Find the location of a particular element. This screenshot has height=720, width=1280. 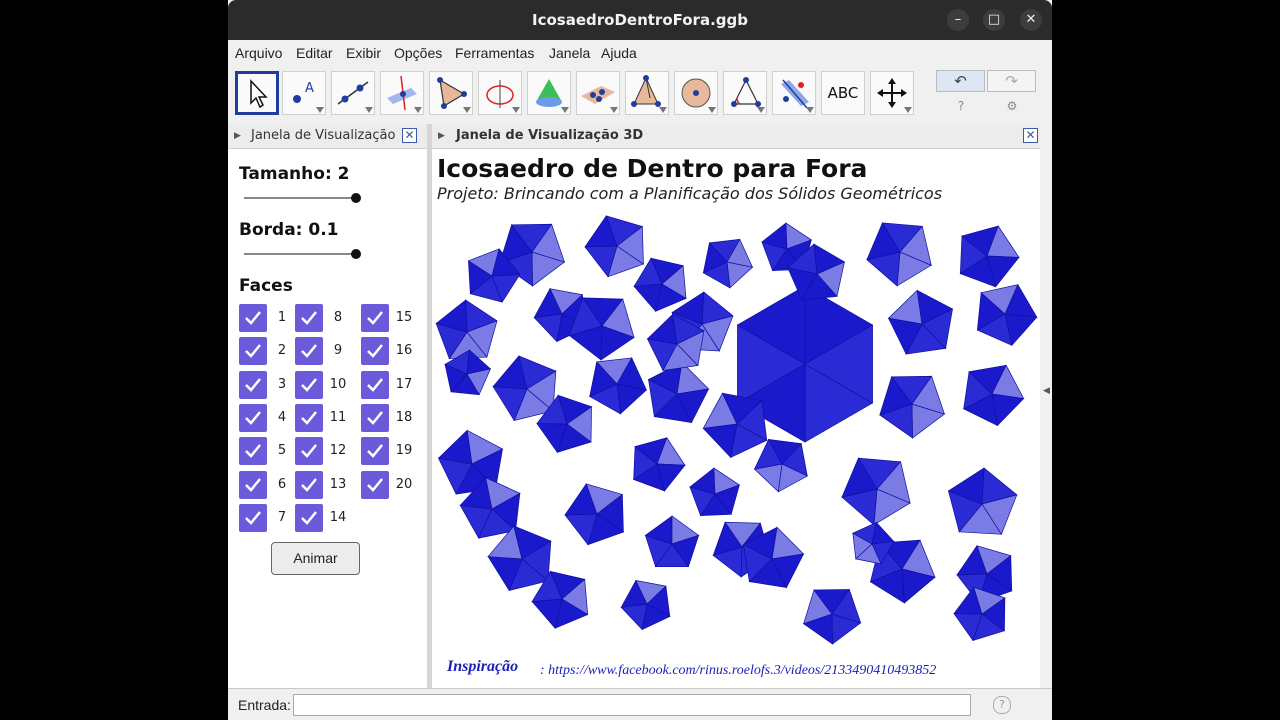

close-icon: ✕ is located at coordinates (1031, 20).